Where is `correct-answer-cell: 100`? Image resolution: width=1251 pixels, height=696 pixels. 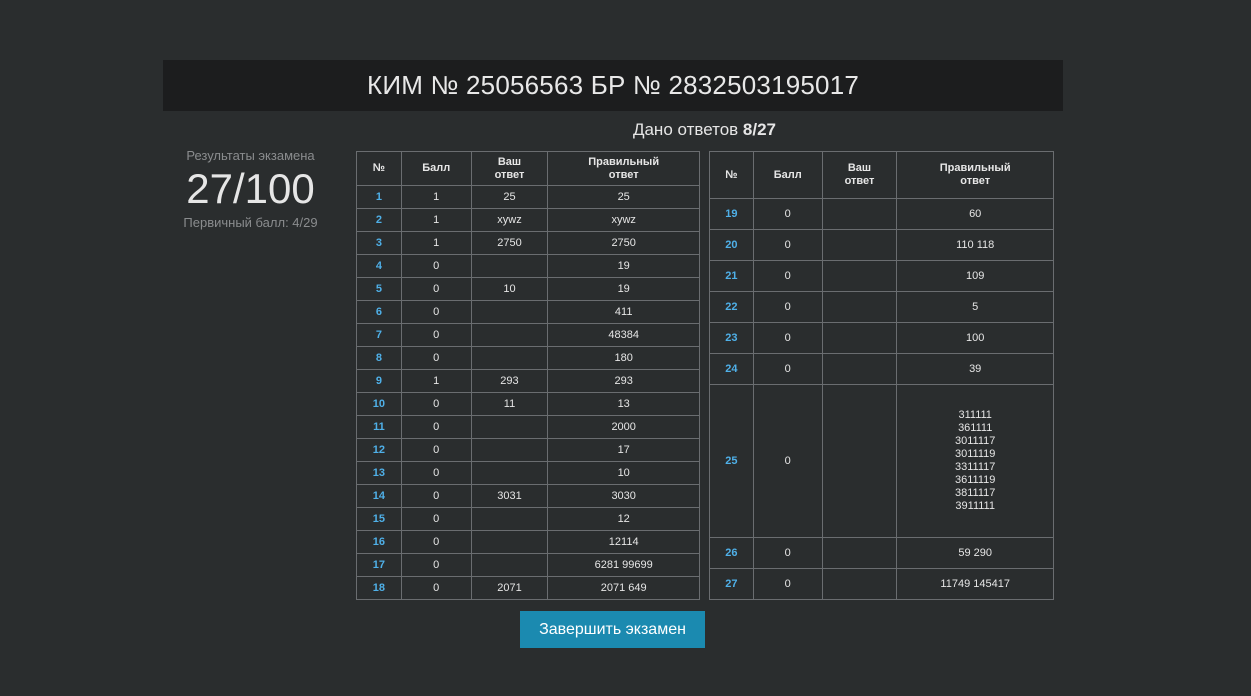 correct-answer-cell: 100 is located at coordinates (975, 338).